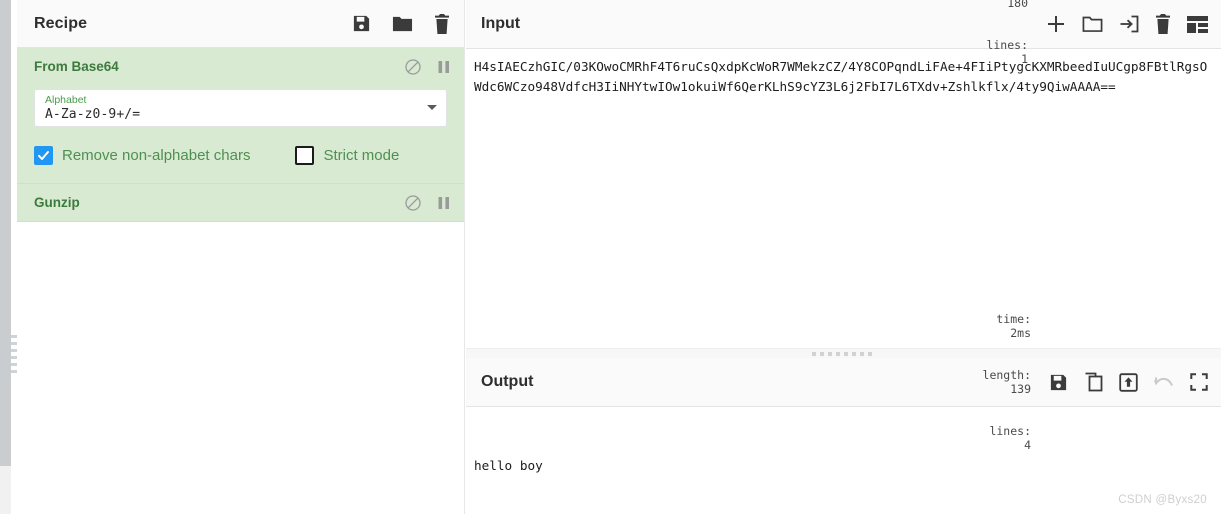  I want to click on strict-mode-checkbox: Strict mode, so click(347, 155).